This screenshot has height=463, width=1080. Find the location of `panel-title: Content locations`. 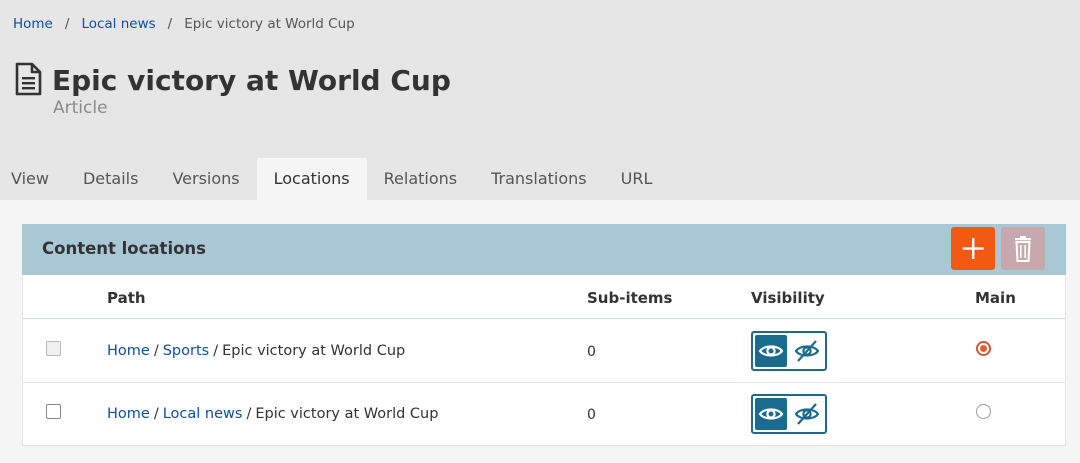

panel-title: Content locations is located at coordinates (124, 248).